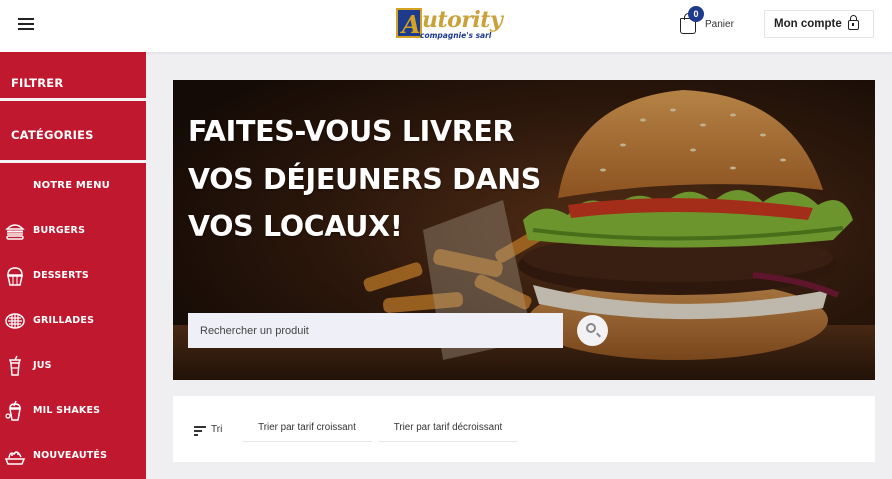 The height and width of the screenshot is (479, 892). I want to click on lock-icon, so click(853, 22).